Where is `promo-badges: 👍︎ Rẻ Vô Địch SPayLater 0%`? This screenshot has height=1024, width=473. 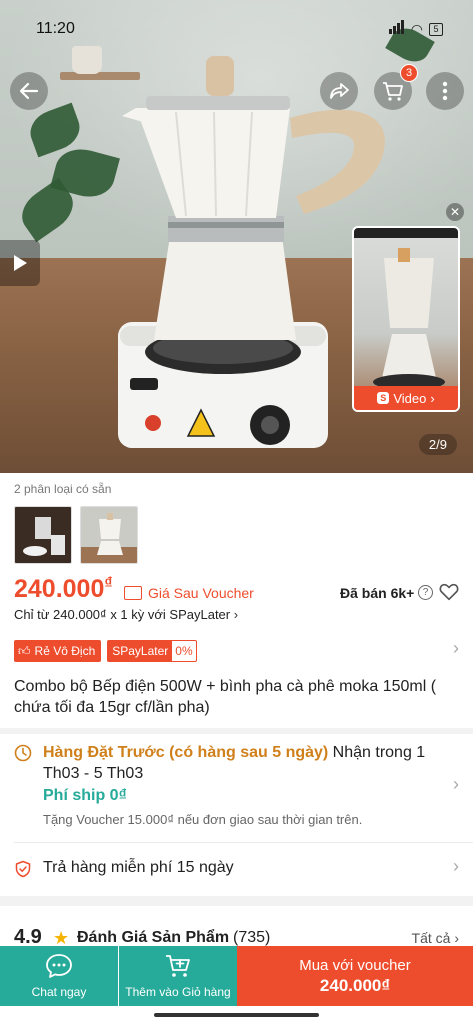 promo-badges: 👍︎ Rẻ Vô Địch SPayLater 0% is located at coordinates (105, 651).